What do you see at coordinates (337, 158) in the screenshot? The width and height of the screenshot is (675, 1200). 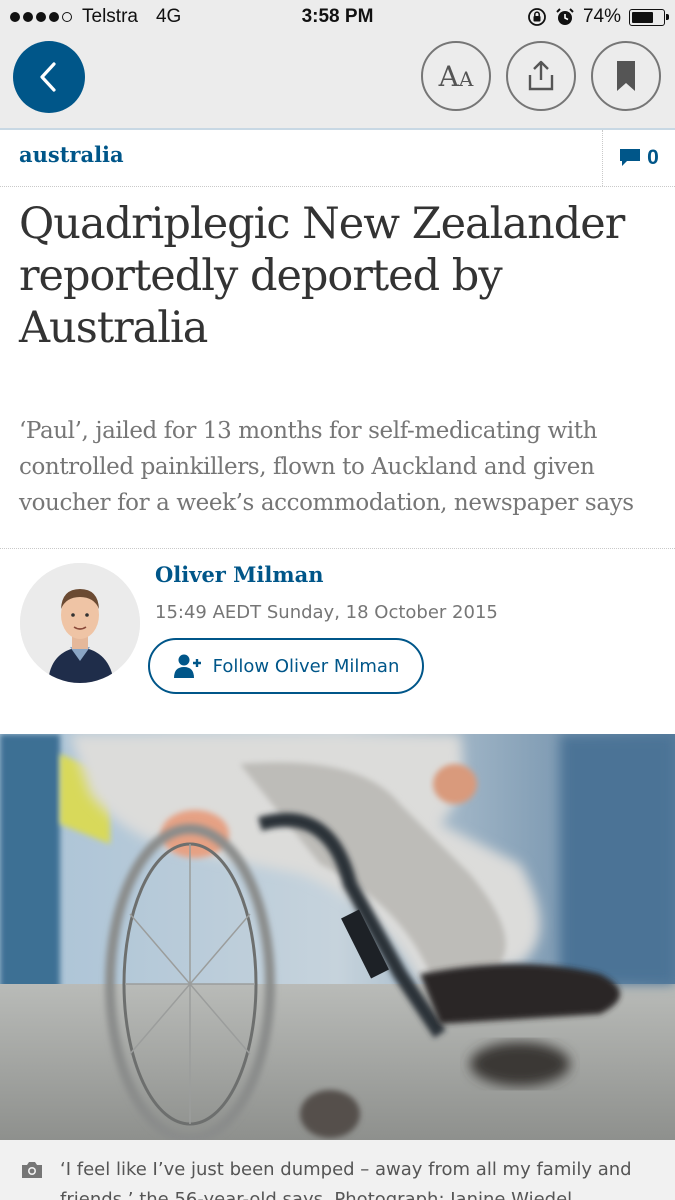 I see `section-row: australia 0` at bounding box center [337, 158].